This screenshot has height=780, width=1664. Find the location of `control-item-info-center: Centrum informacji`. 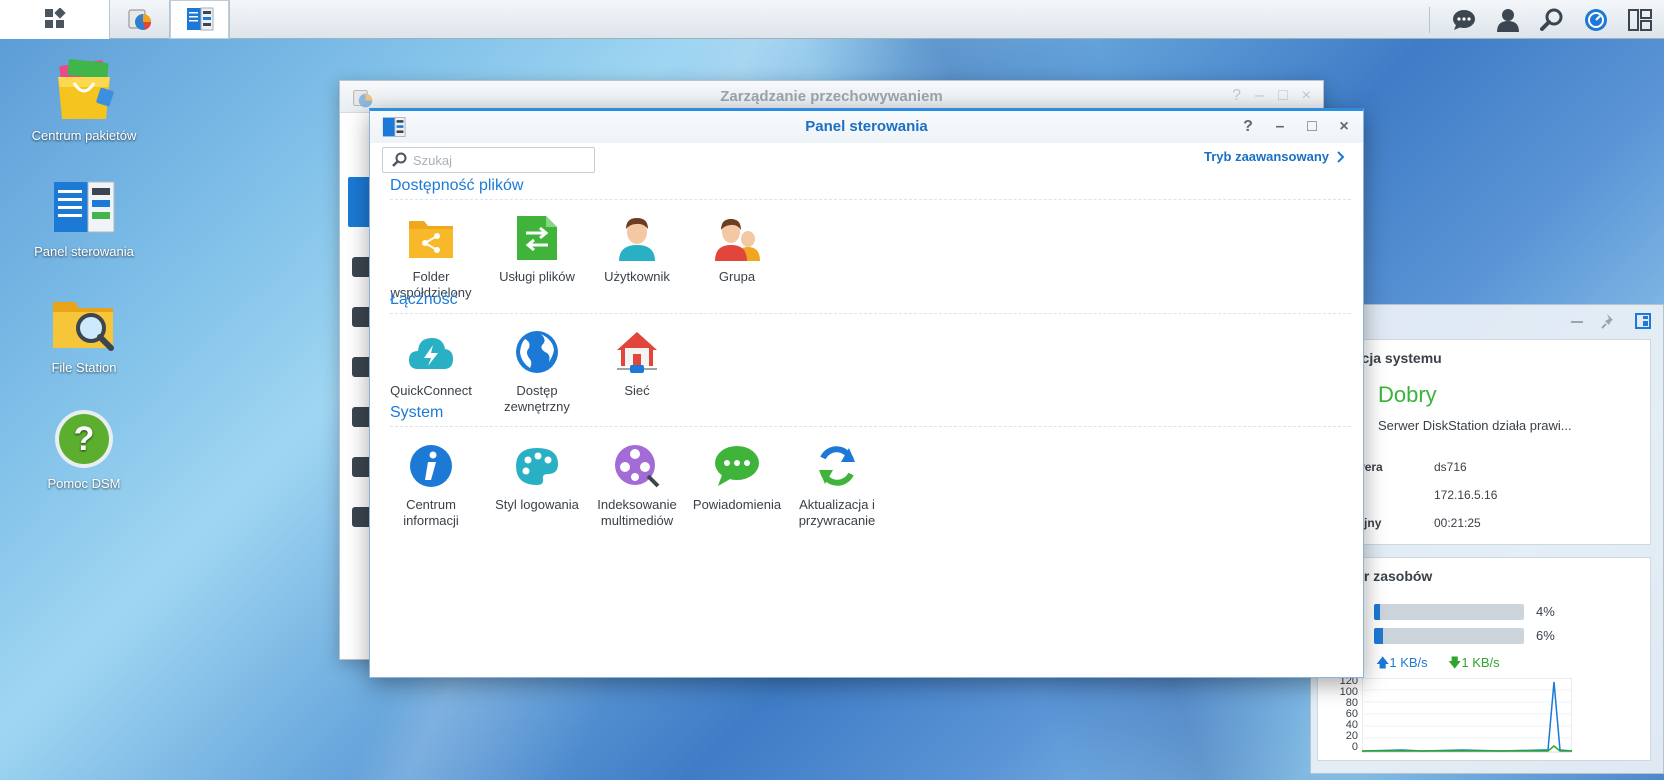

control-item-info-center: Centrum informacji is located at coordinates (431, 485).